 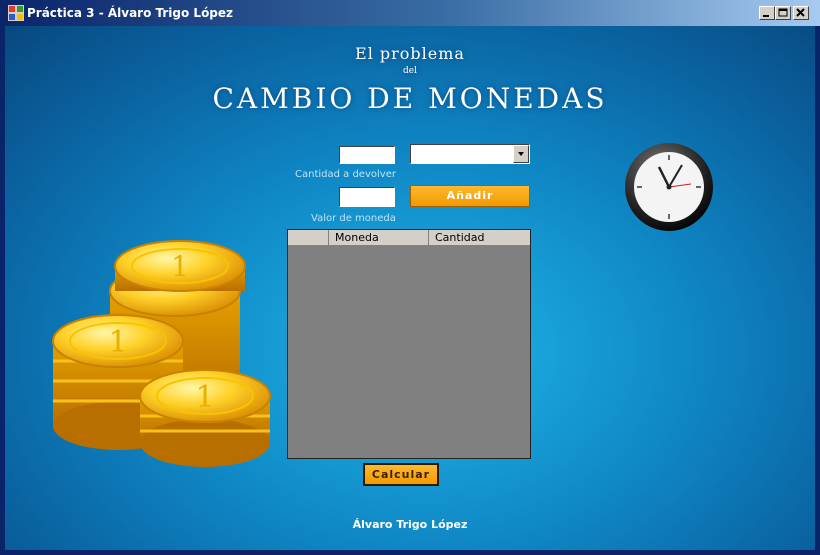 I want to click on coin-value-label: Valor de moneda, so click(x=353, y=218).